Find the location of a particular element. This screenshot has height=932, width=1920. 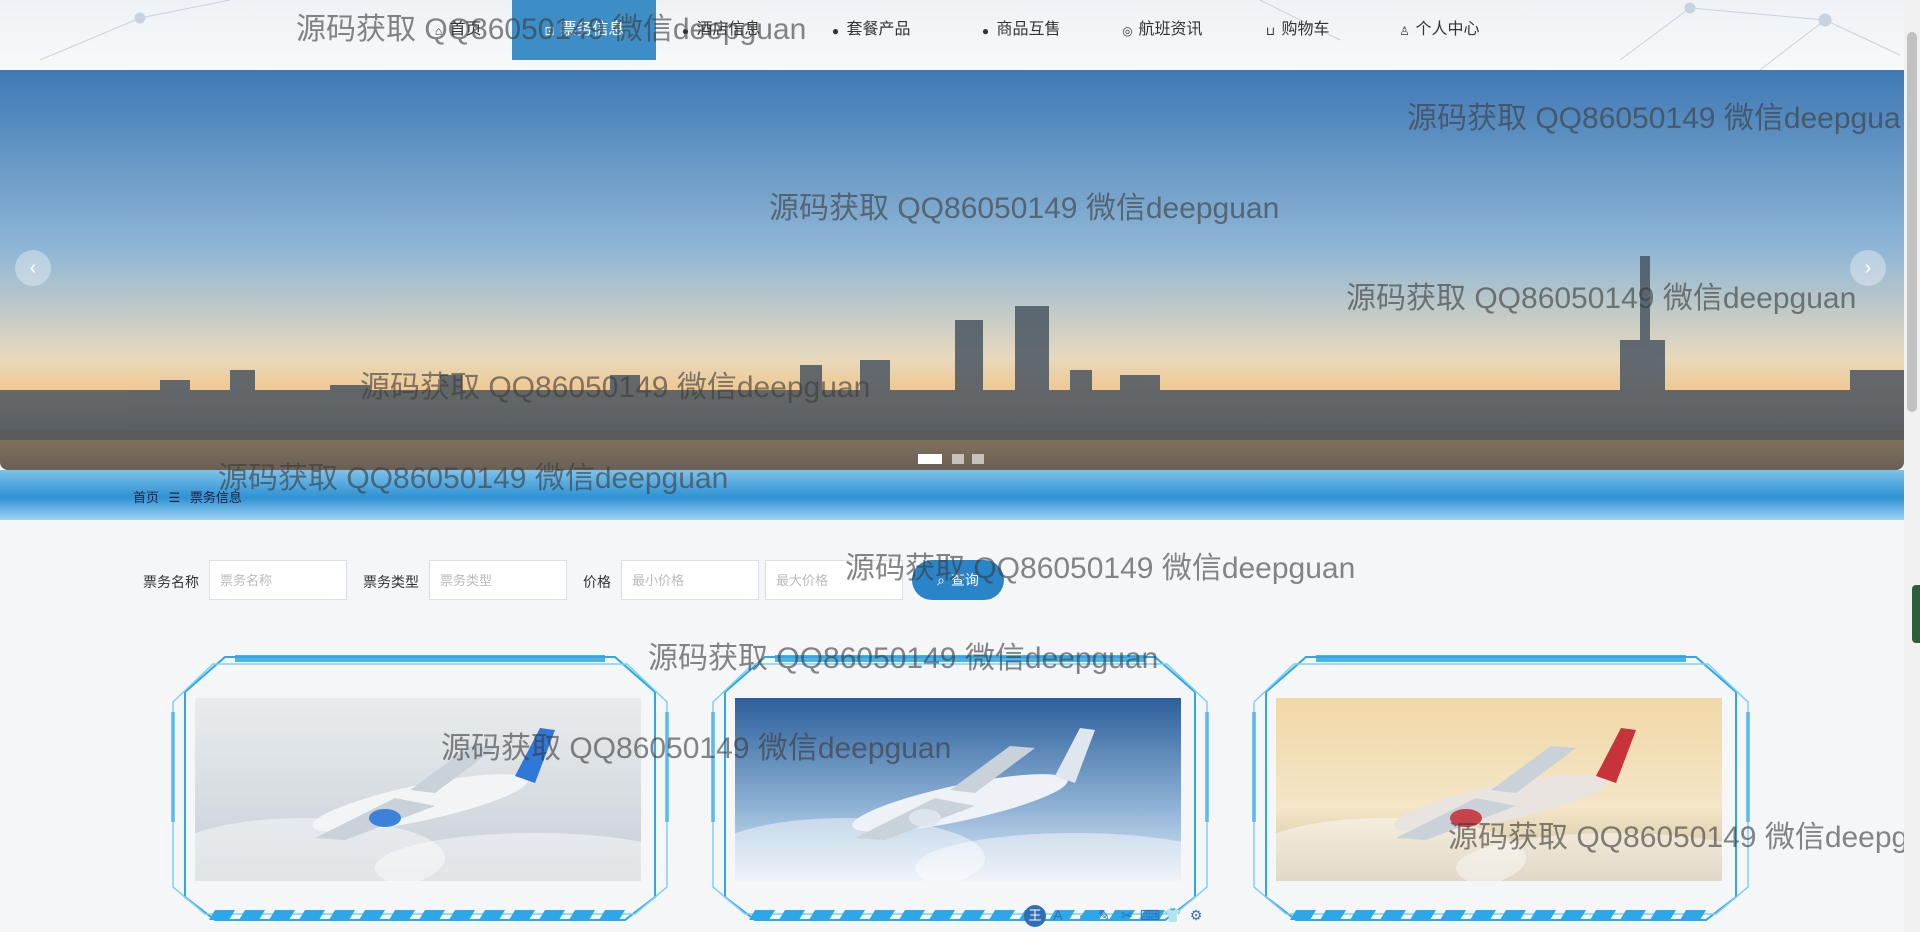

ime-toolbar: 王 A · ✎ ✂ ⌨ 👕 ⚙ is located at coordinates (1116, 917).